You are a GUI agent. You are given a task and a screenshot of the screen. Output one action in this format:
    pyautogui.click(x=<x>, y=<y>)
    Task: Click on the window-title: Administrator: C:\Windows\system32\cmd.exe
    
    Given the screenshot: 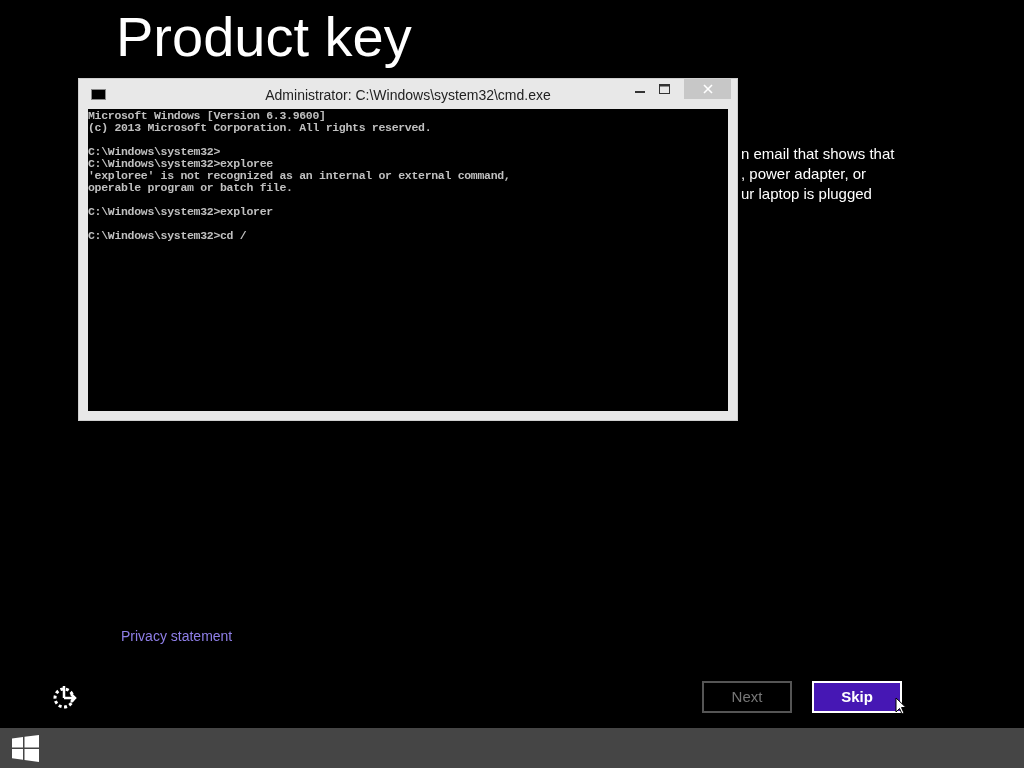 What is the action you would take?
    pyautogui.click(x=408, y=95)
    